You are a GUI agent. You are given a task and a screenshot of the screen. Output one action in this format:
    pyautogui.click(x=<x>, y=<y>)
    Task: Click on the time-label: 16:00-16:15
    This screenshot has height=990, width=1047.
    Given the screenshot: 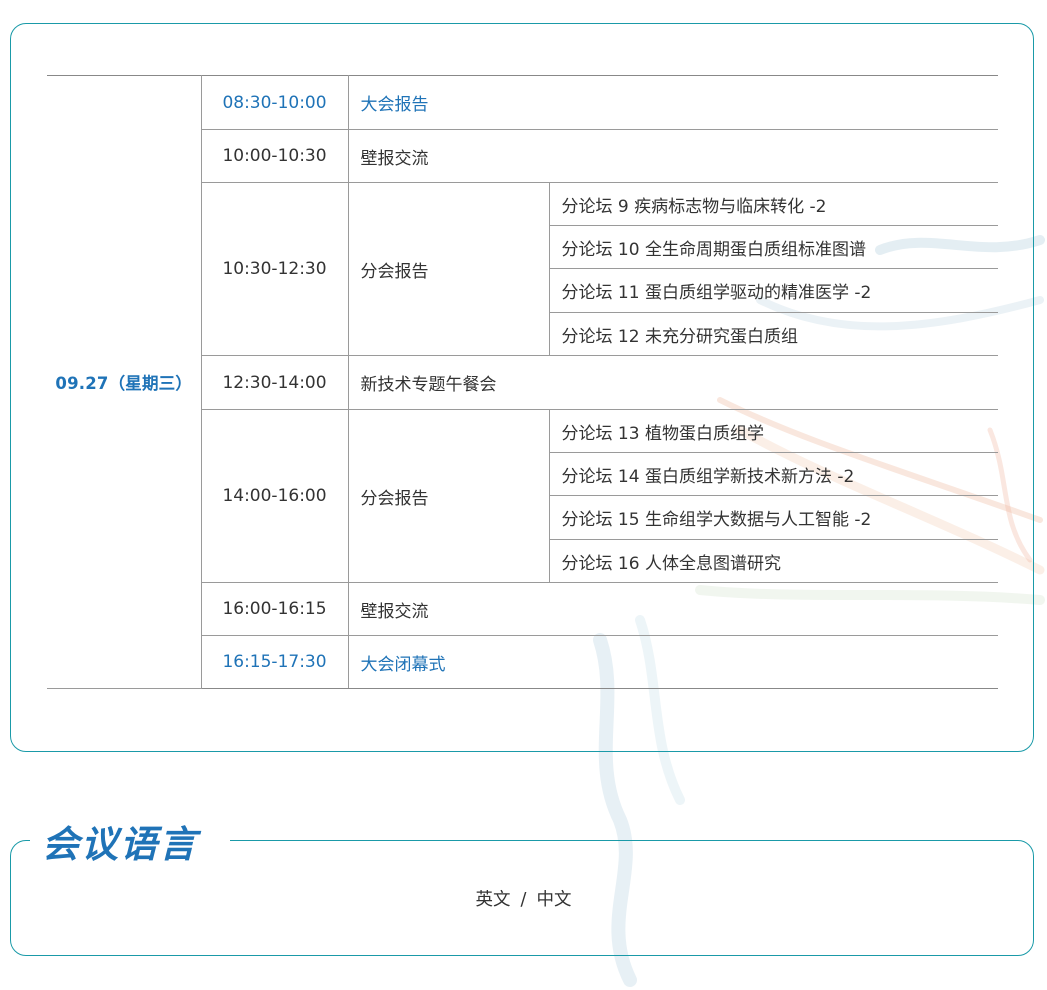 What is the action you would take?
    pyautogui.click(x=274, y=609)
    